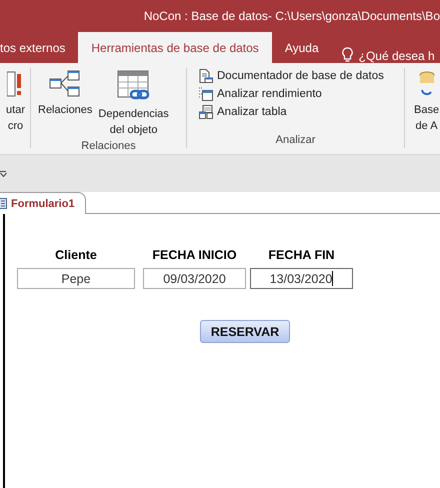  Describe the element at coordinates (245, 331) in the screenshot. I see `reserve-button: RESERVAR` at that location.